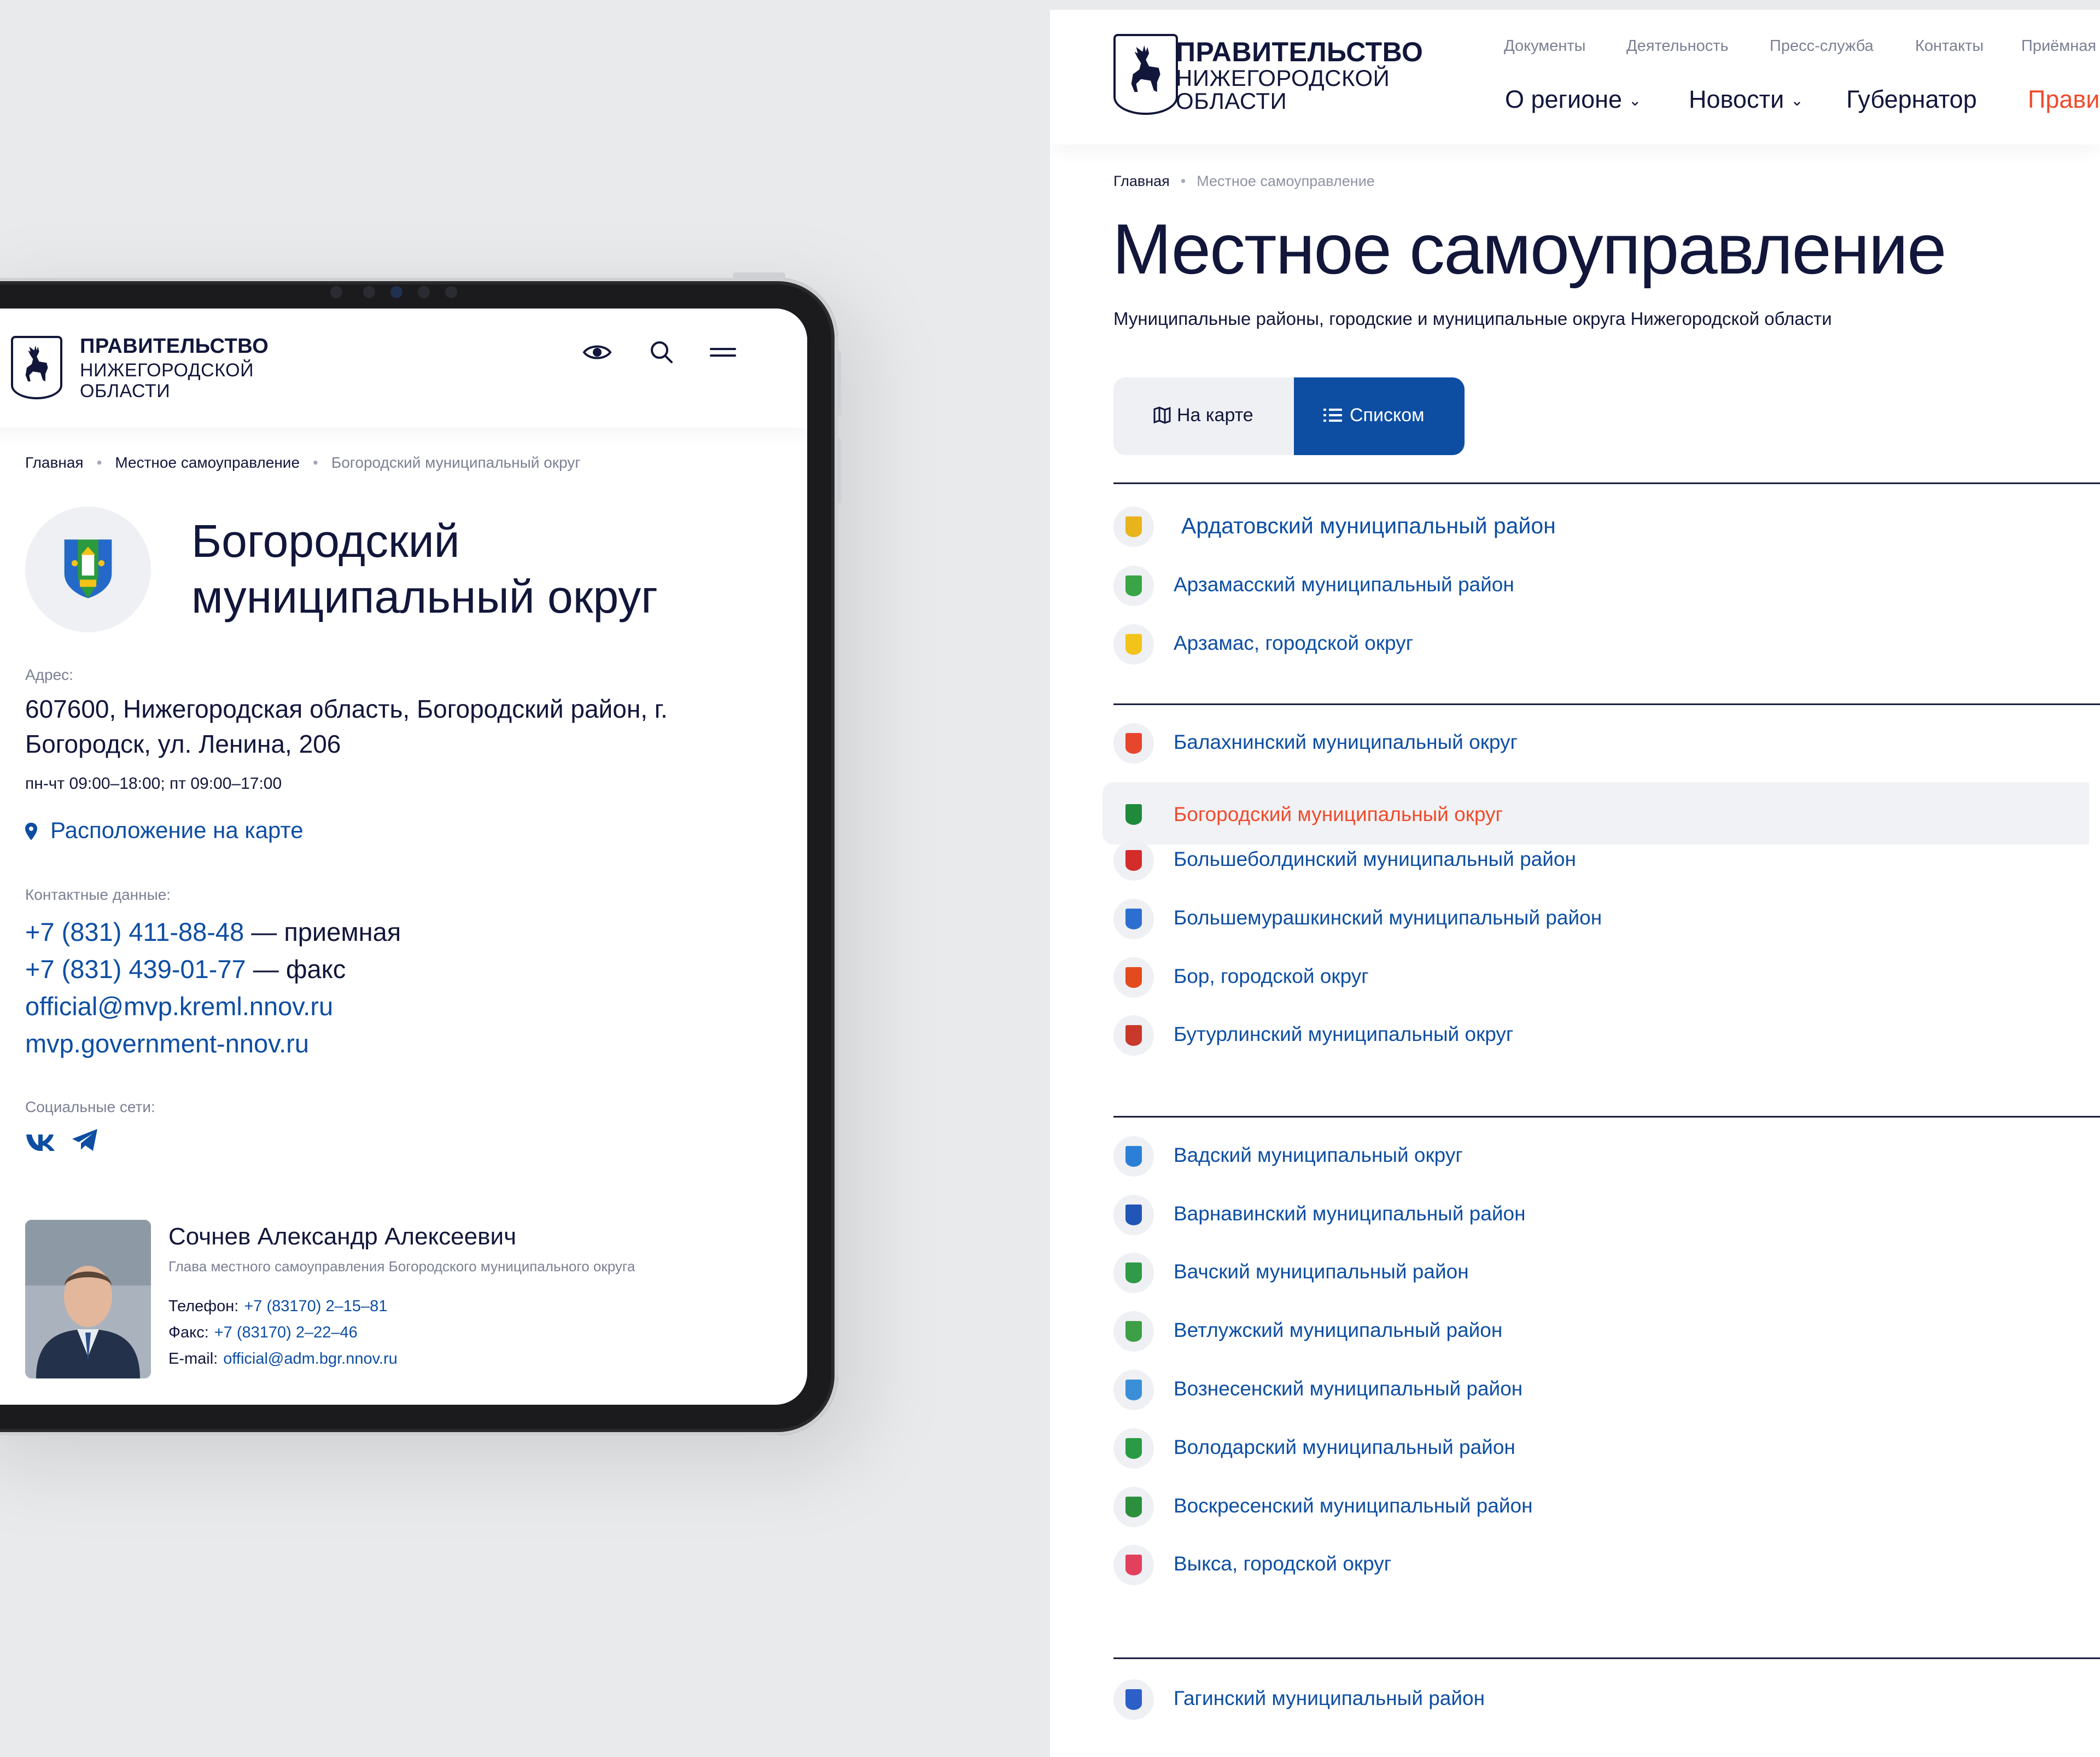 The image size is (2100, 1757). What do you see at coordinates (207, 462) in the screenshot?
I see `breadcrumb-section: Местное самоуправление` at bounding box center [207, 462].